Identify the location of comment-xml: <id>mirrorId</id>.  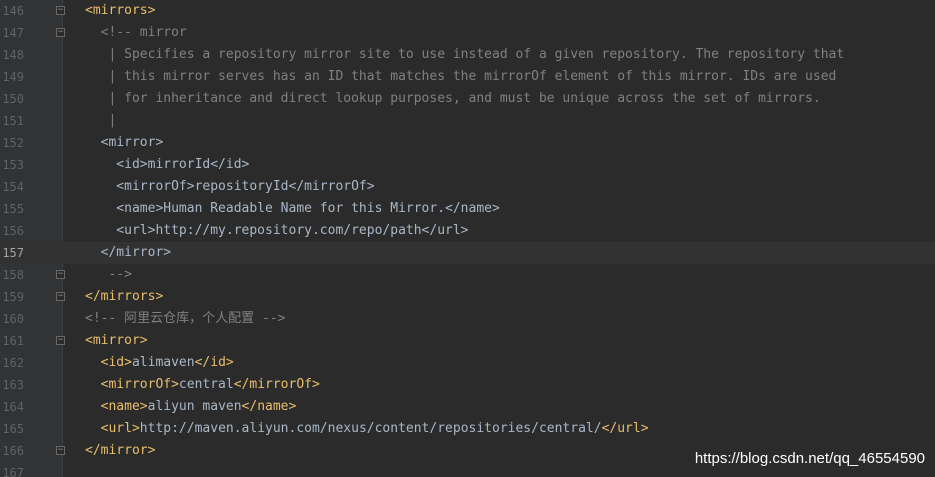
(167, 164).